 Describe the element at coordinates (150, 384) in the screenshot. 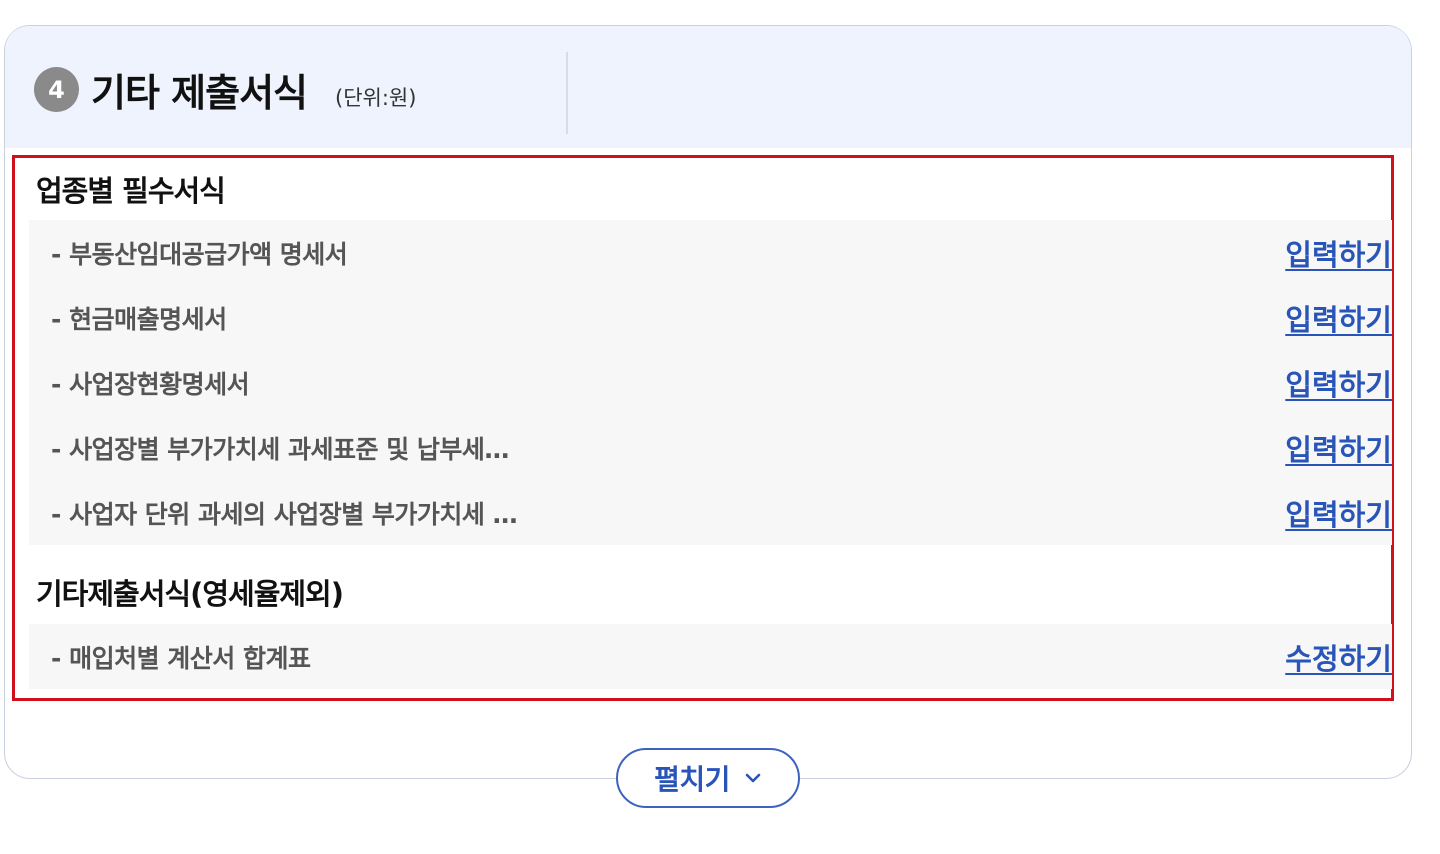

I see `form-label: - 사업장현황명세서` at that location.